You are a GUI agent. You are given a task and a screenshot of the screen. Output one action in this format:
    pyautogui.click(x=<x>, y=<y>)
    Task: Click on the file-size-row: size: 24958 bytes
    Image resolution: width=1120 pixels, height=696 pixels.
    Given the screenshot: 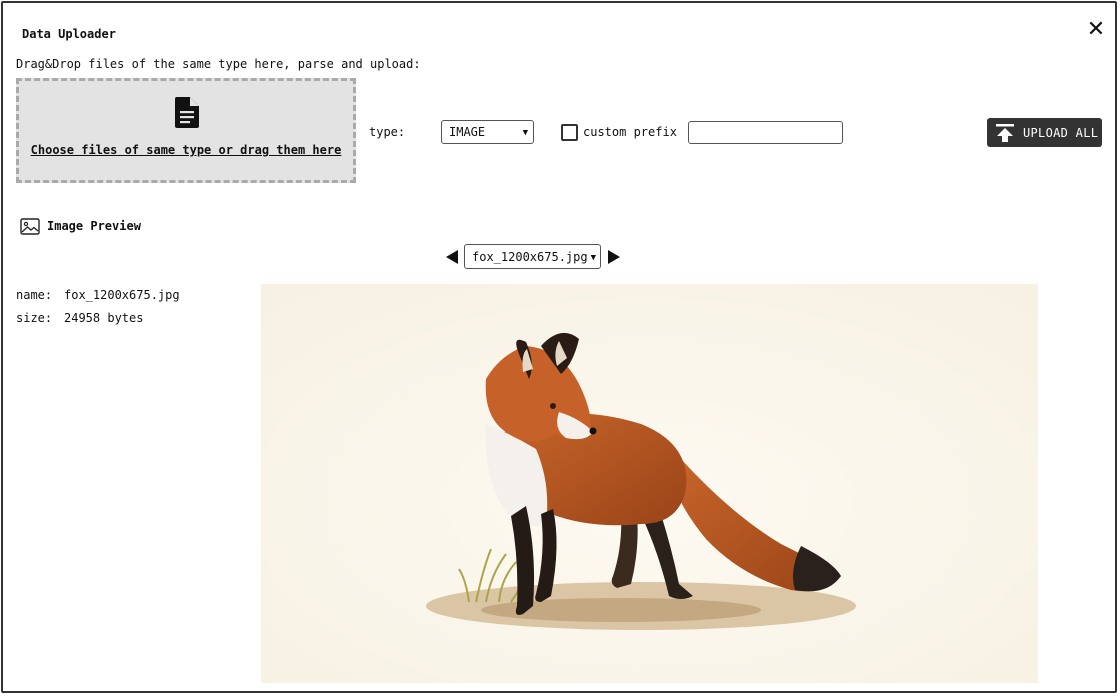 What is the action you would take?
    pyautogui.click(x=79, y=318)
    